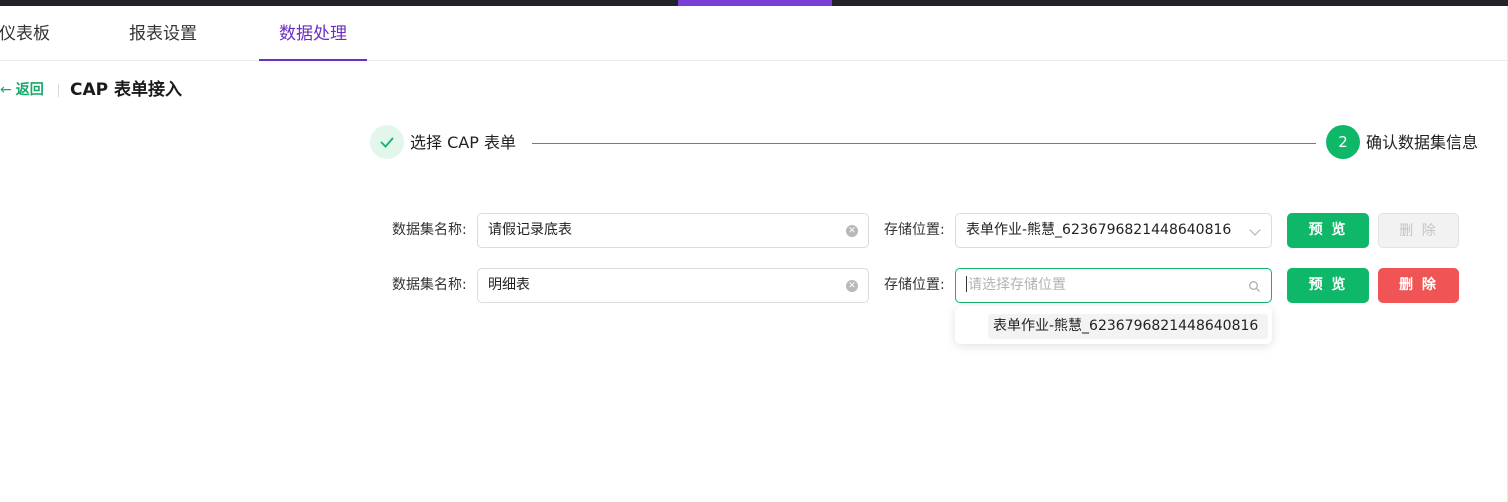 The height and width of the screenshot is (502, 1508). I want to click on text-caret, so click(966, 284).